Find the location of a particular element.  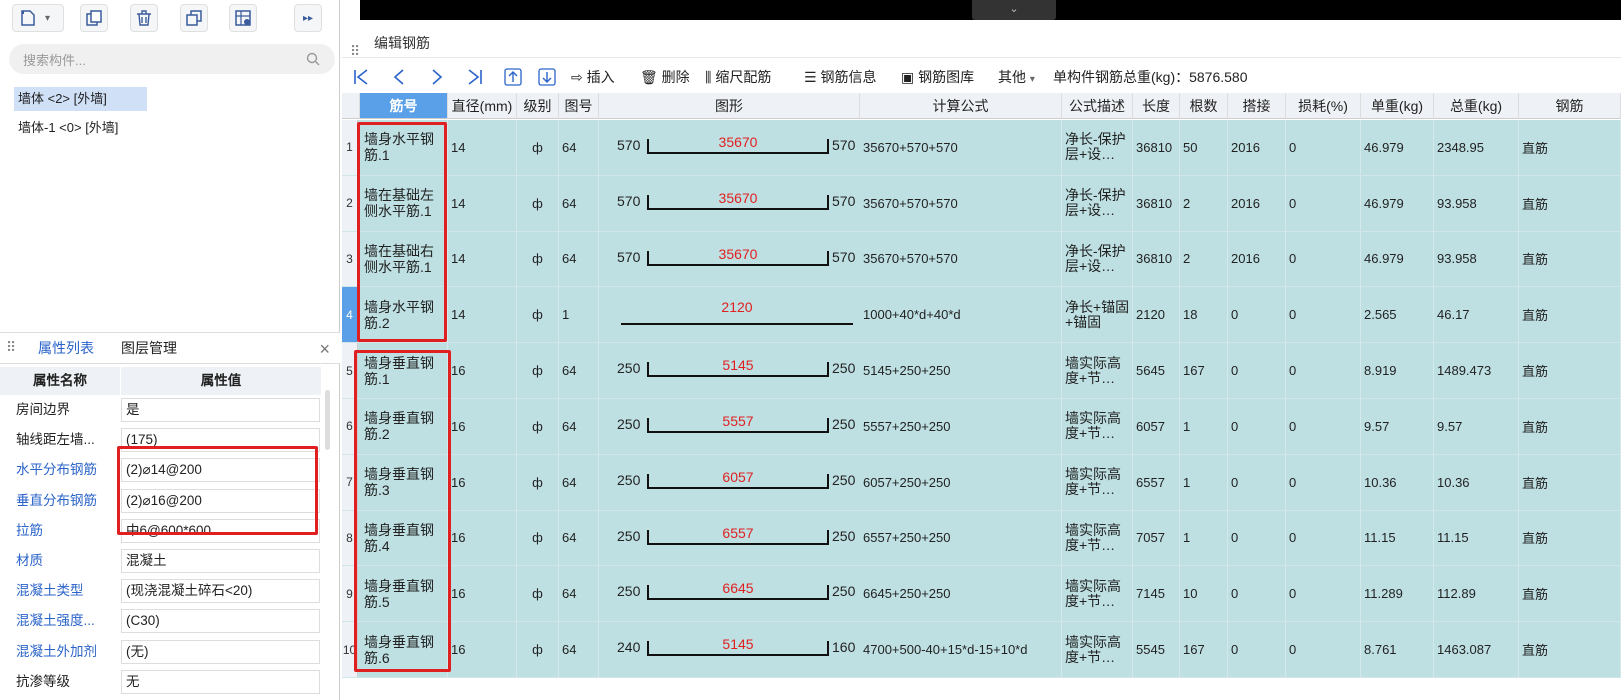

new-component-button: ▾ is located at coordinates (38, 18).